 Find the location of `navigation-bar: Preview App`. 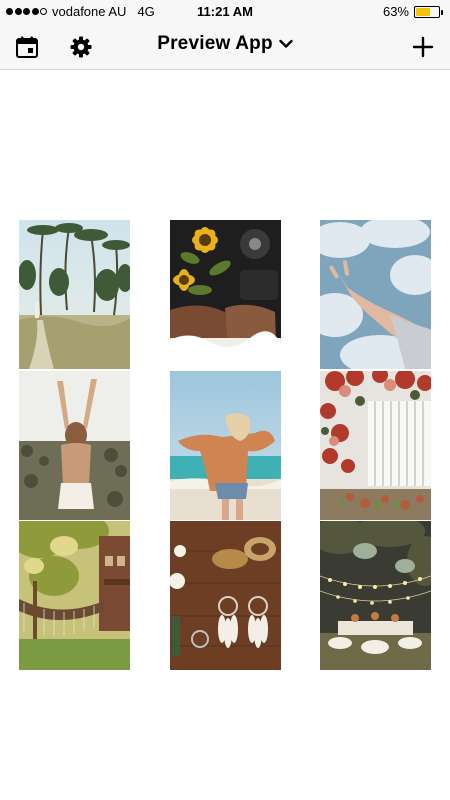

navigation-bar: Preview App is located at coordinates (225, 47).